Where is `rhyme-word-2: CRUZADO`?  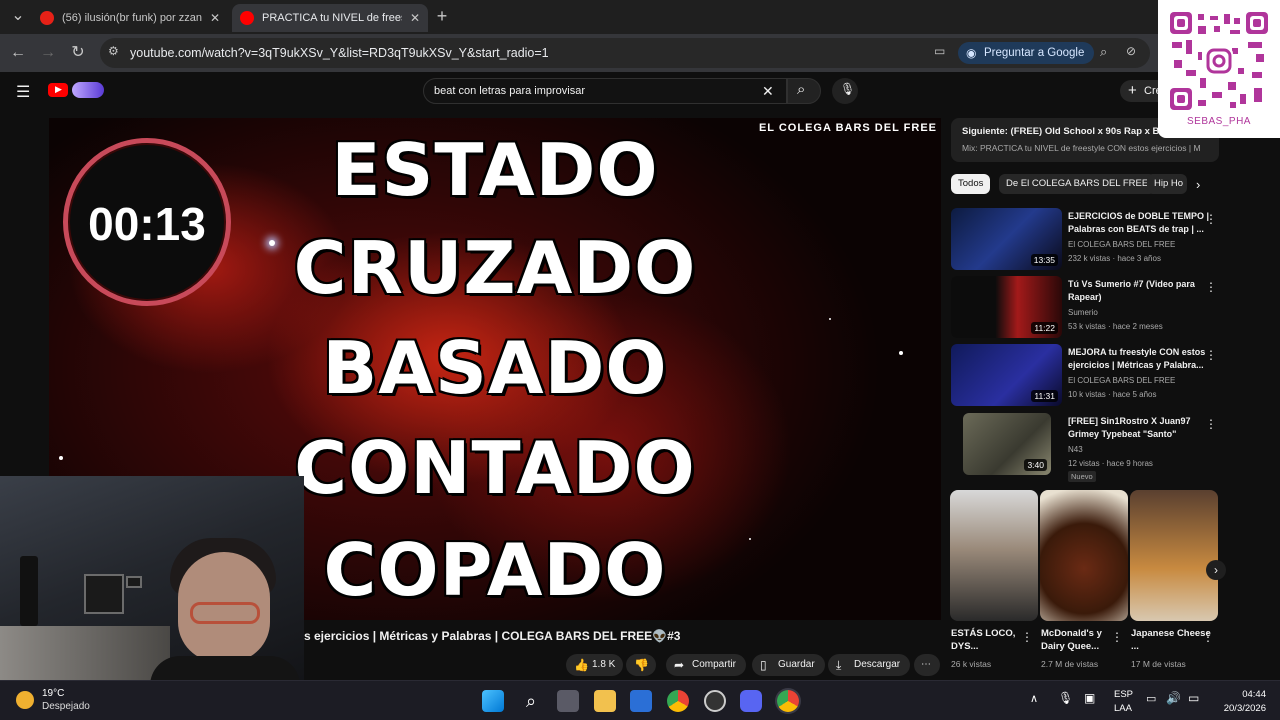 rhyme-word-2: CRUZADO is located at coordinates (495, 268).